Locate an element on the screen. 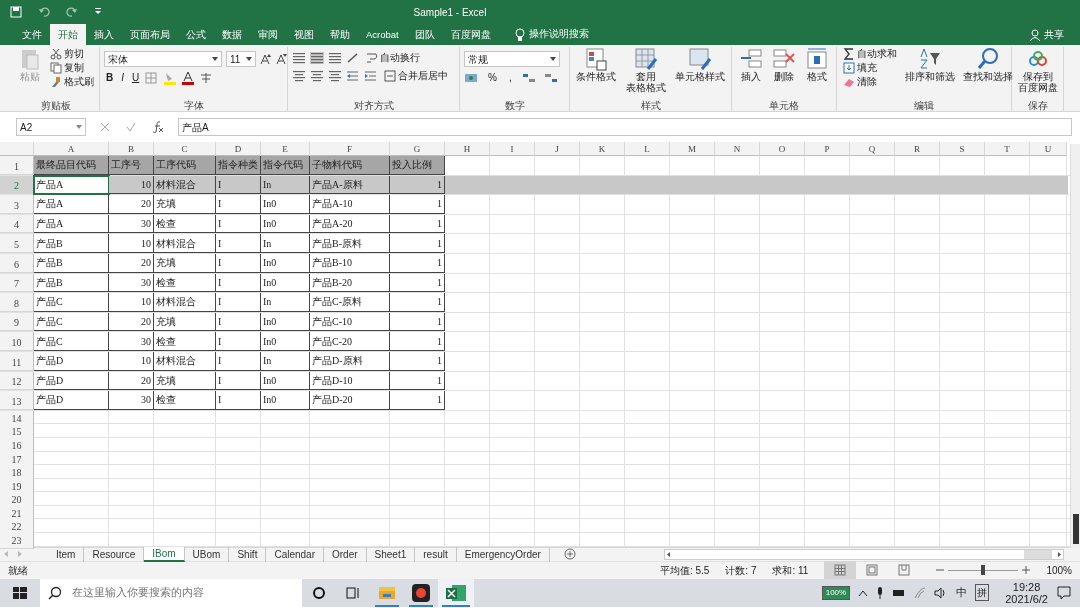  ribbon-tab: 团队 is located at coordinates (424, 34).